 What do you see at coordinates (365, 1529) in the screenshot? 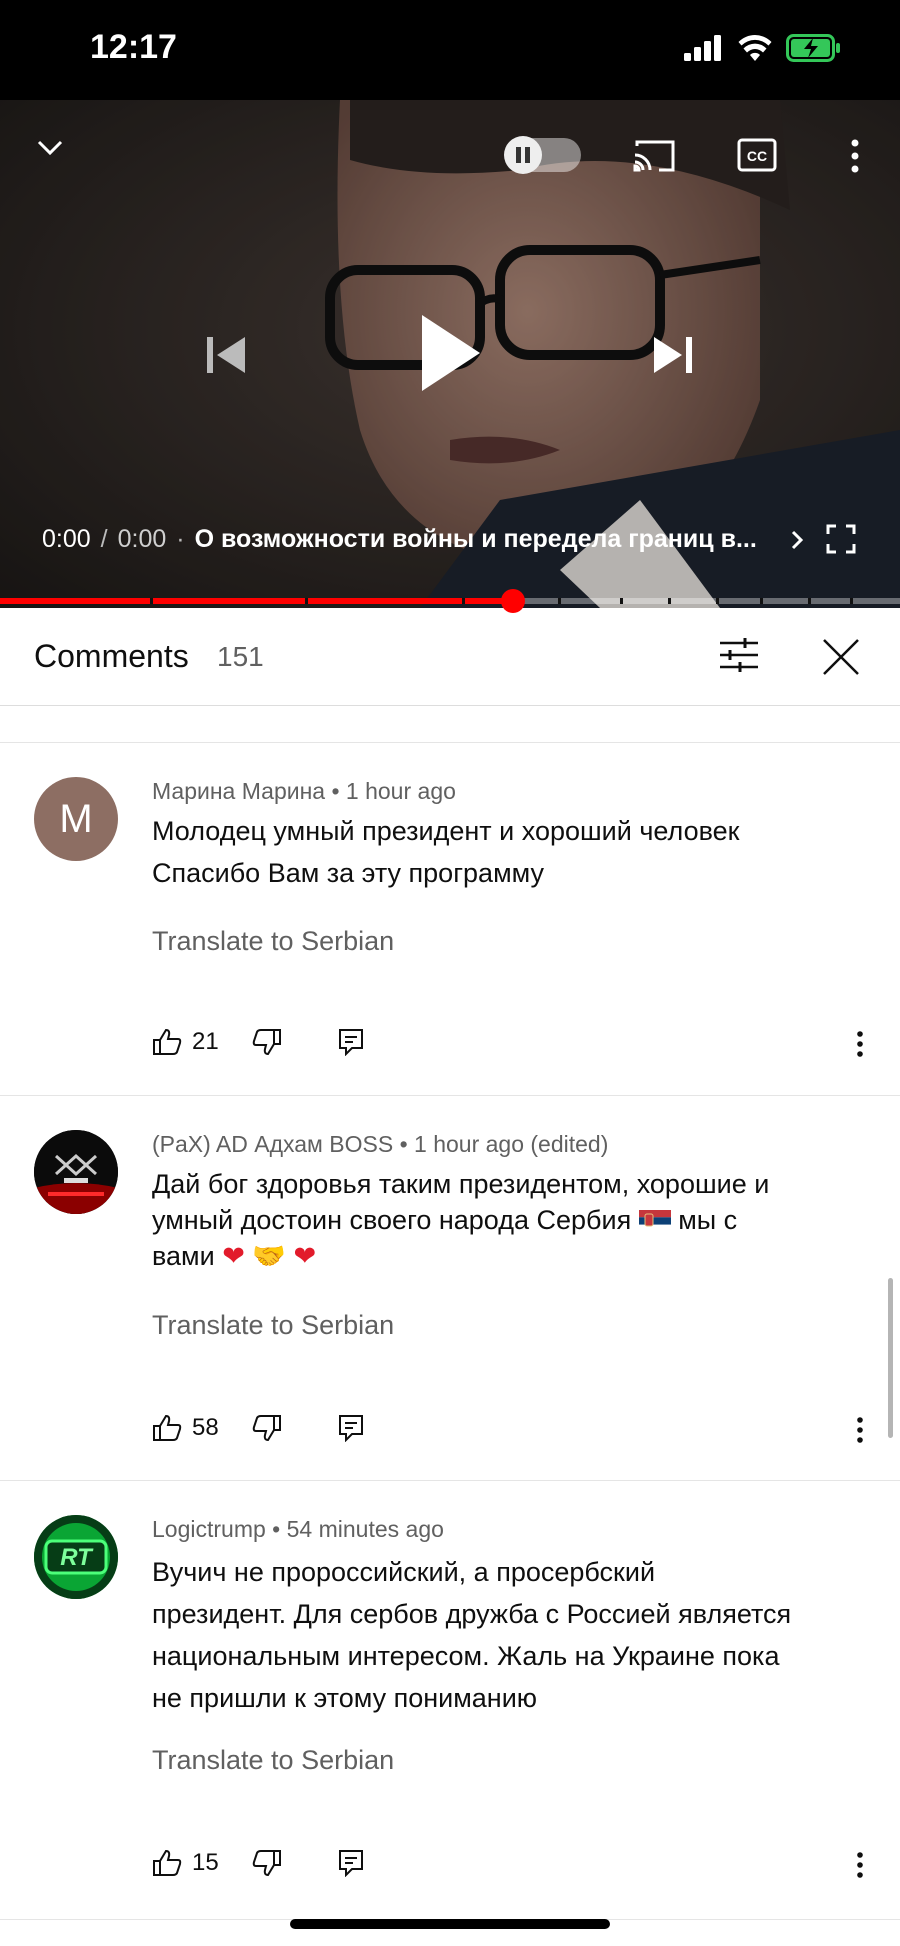
I see `comment-time: 54 minutes ago` at bounding box center [365, 1529].